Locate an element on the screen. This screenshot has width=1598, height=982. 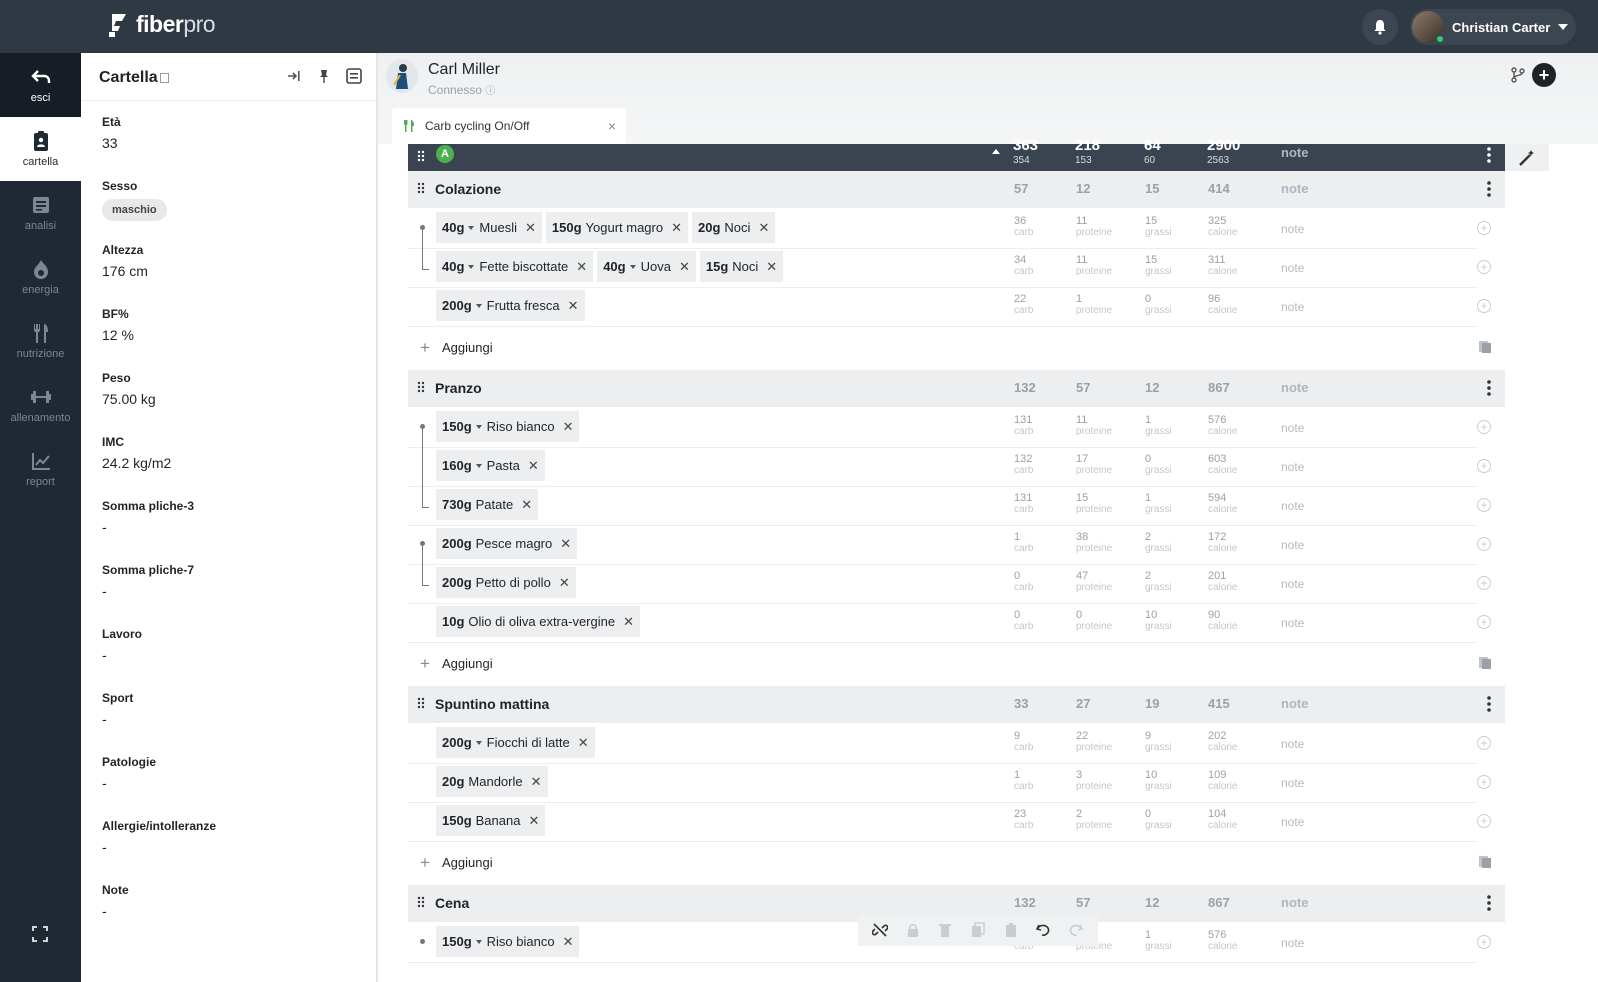
food-chip: 200g Petto di pollo ✕ is located at coordinates (506, 582).